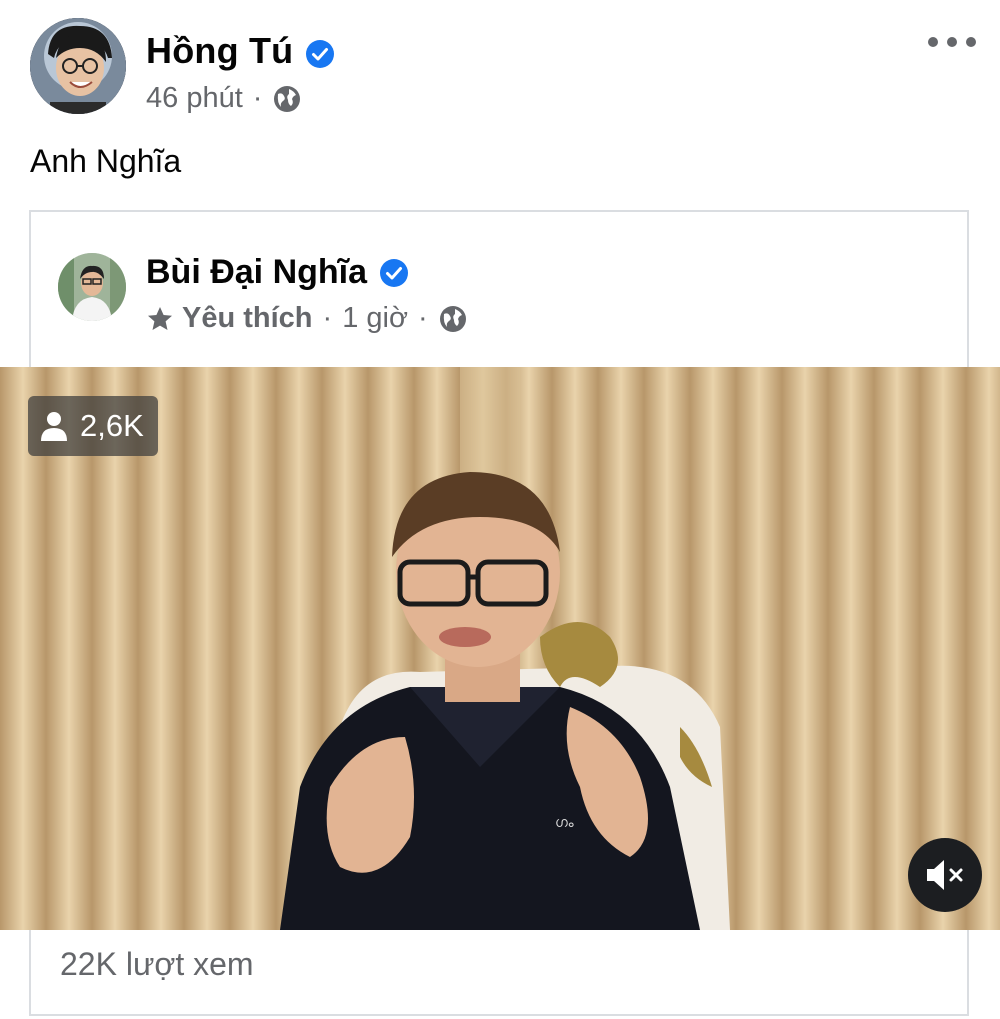 The image size is (1000, 1019). I want to click on post-time: 46 phút, so click(194, 98).